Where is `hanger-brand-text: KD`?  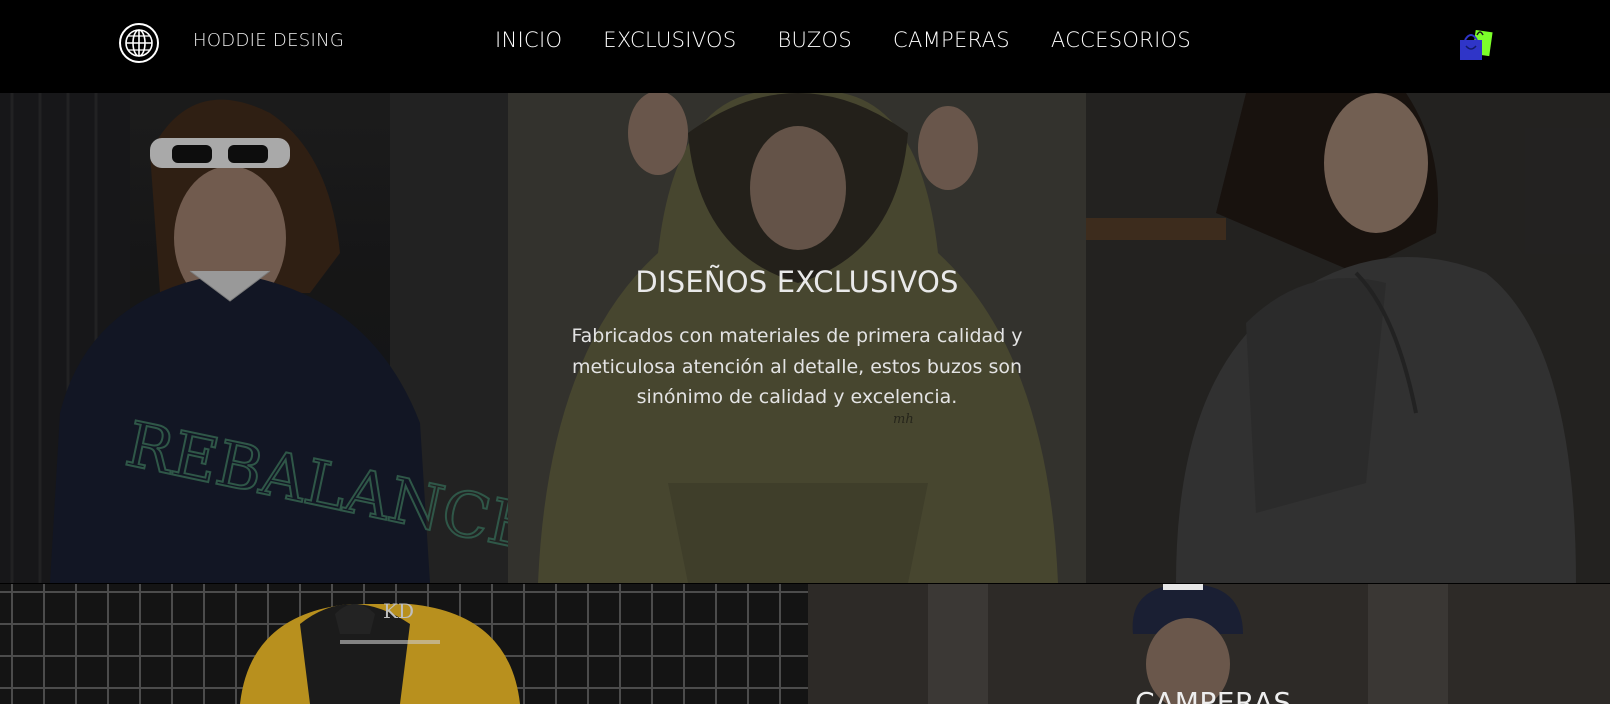
hanger-brand-text: KD is located at coordinates (398, 611).